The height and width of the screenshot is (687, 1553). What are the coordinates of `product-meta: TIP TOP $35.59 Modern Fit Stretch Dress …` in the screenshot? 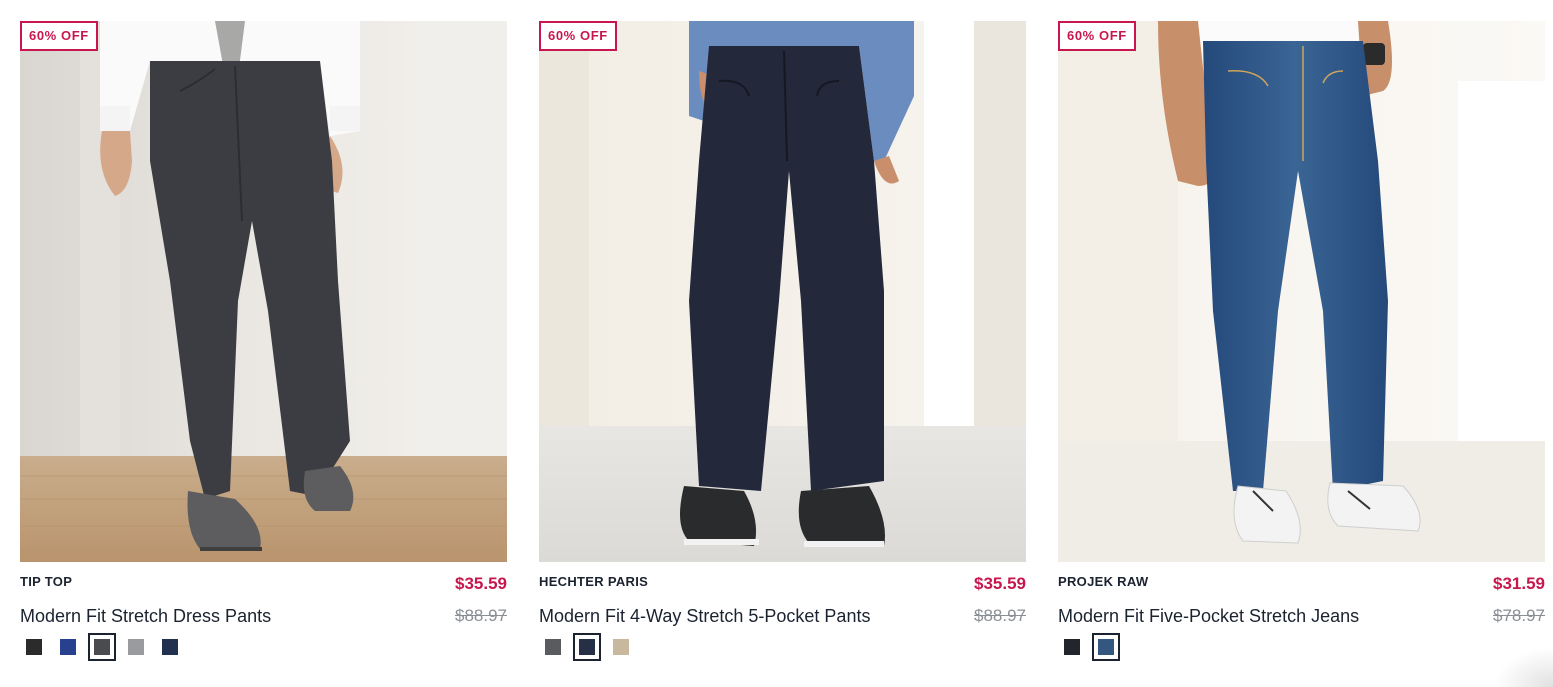 It's located at (263, 617).